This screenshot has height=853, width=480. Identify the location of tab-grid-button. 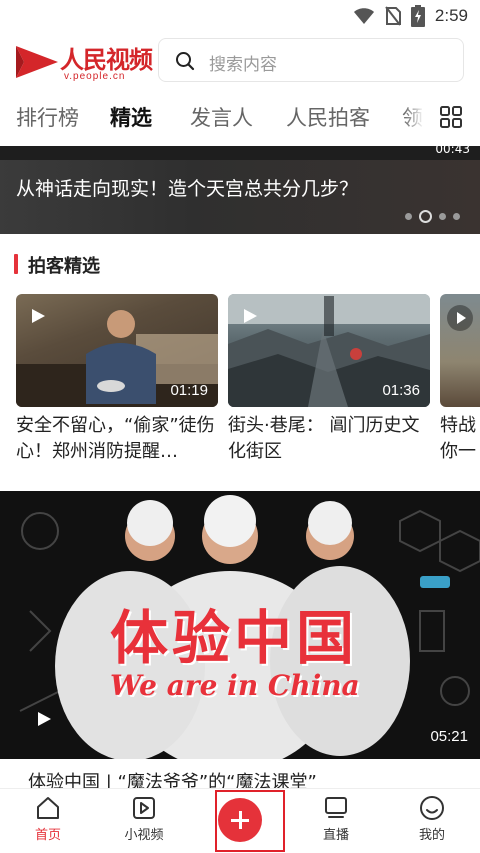
(452, 118).